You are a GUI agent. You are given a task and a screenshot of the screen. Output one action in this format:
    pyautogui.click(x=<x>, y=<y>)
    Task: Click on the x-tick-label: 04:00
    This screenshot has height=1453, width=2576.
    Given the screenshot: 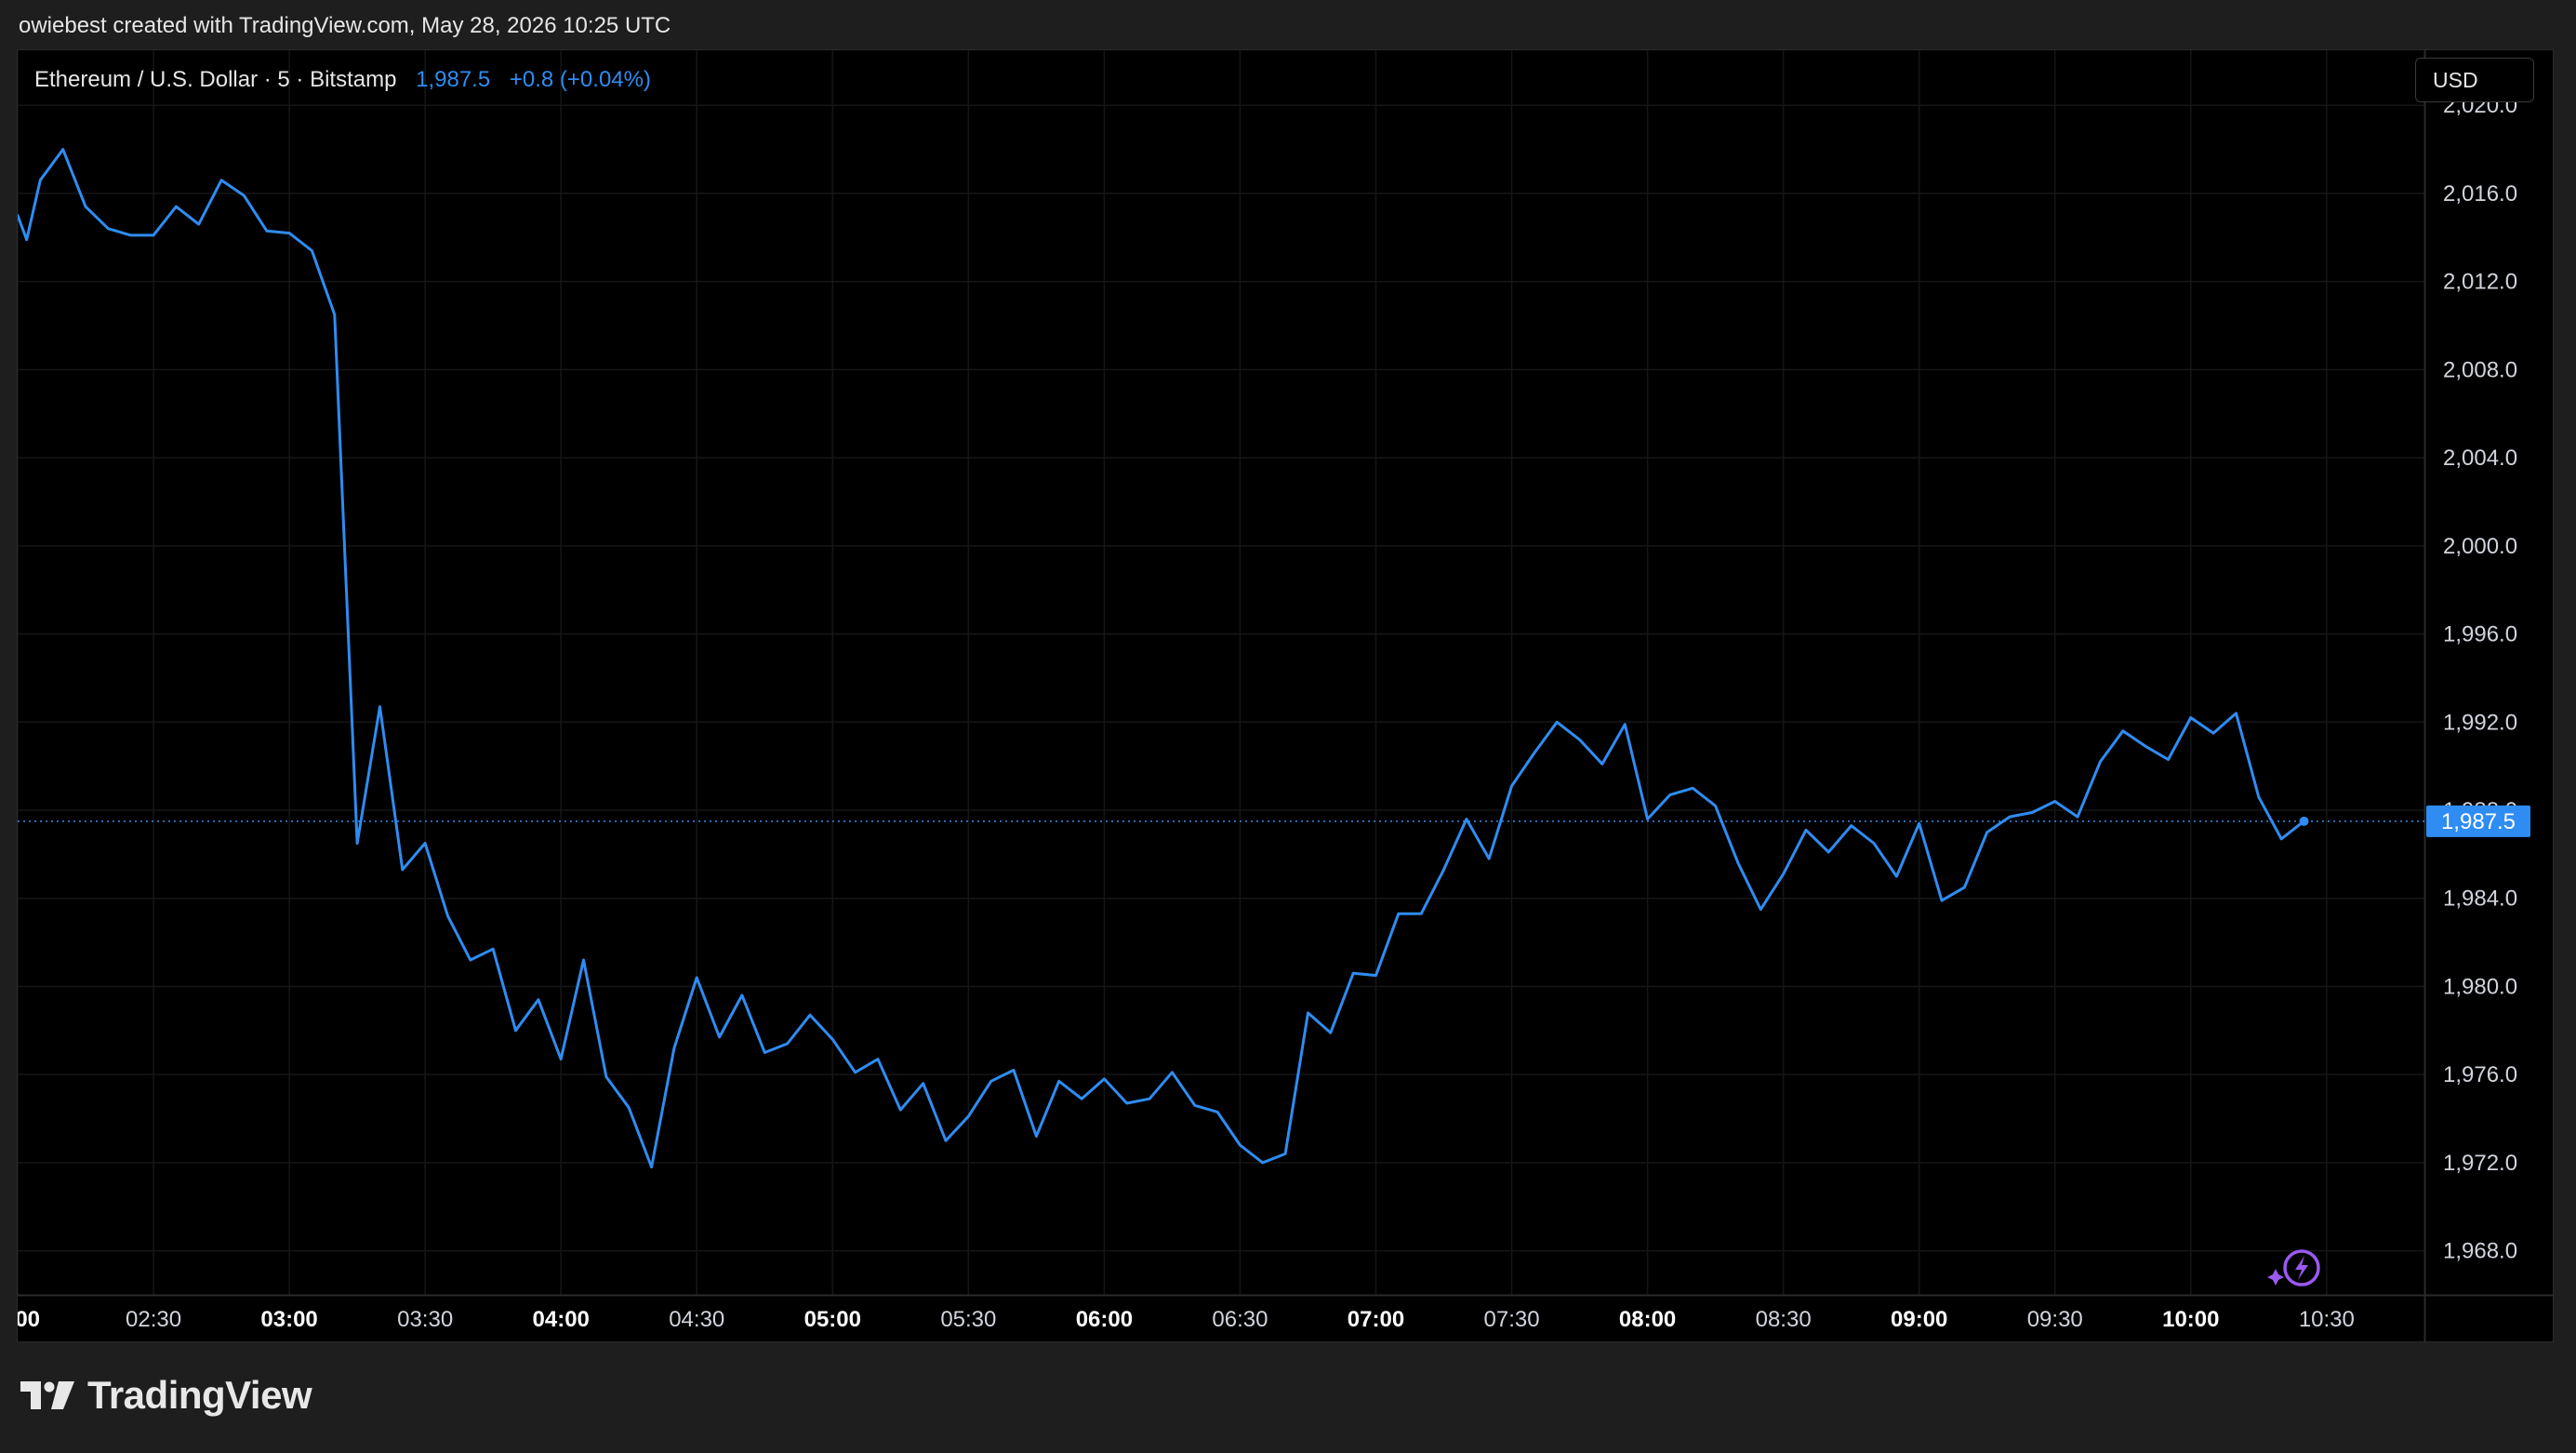 What is the action you would take?
    pyautogui.click(x=561, y=1319)
    